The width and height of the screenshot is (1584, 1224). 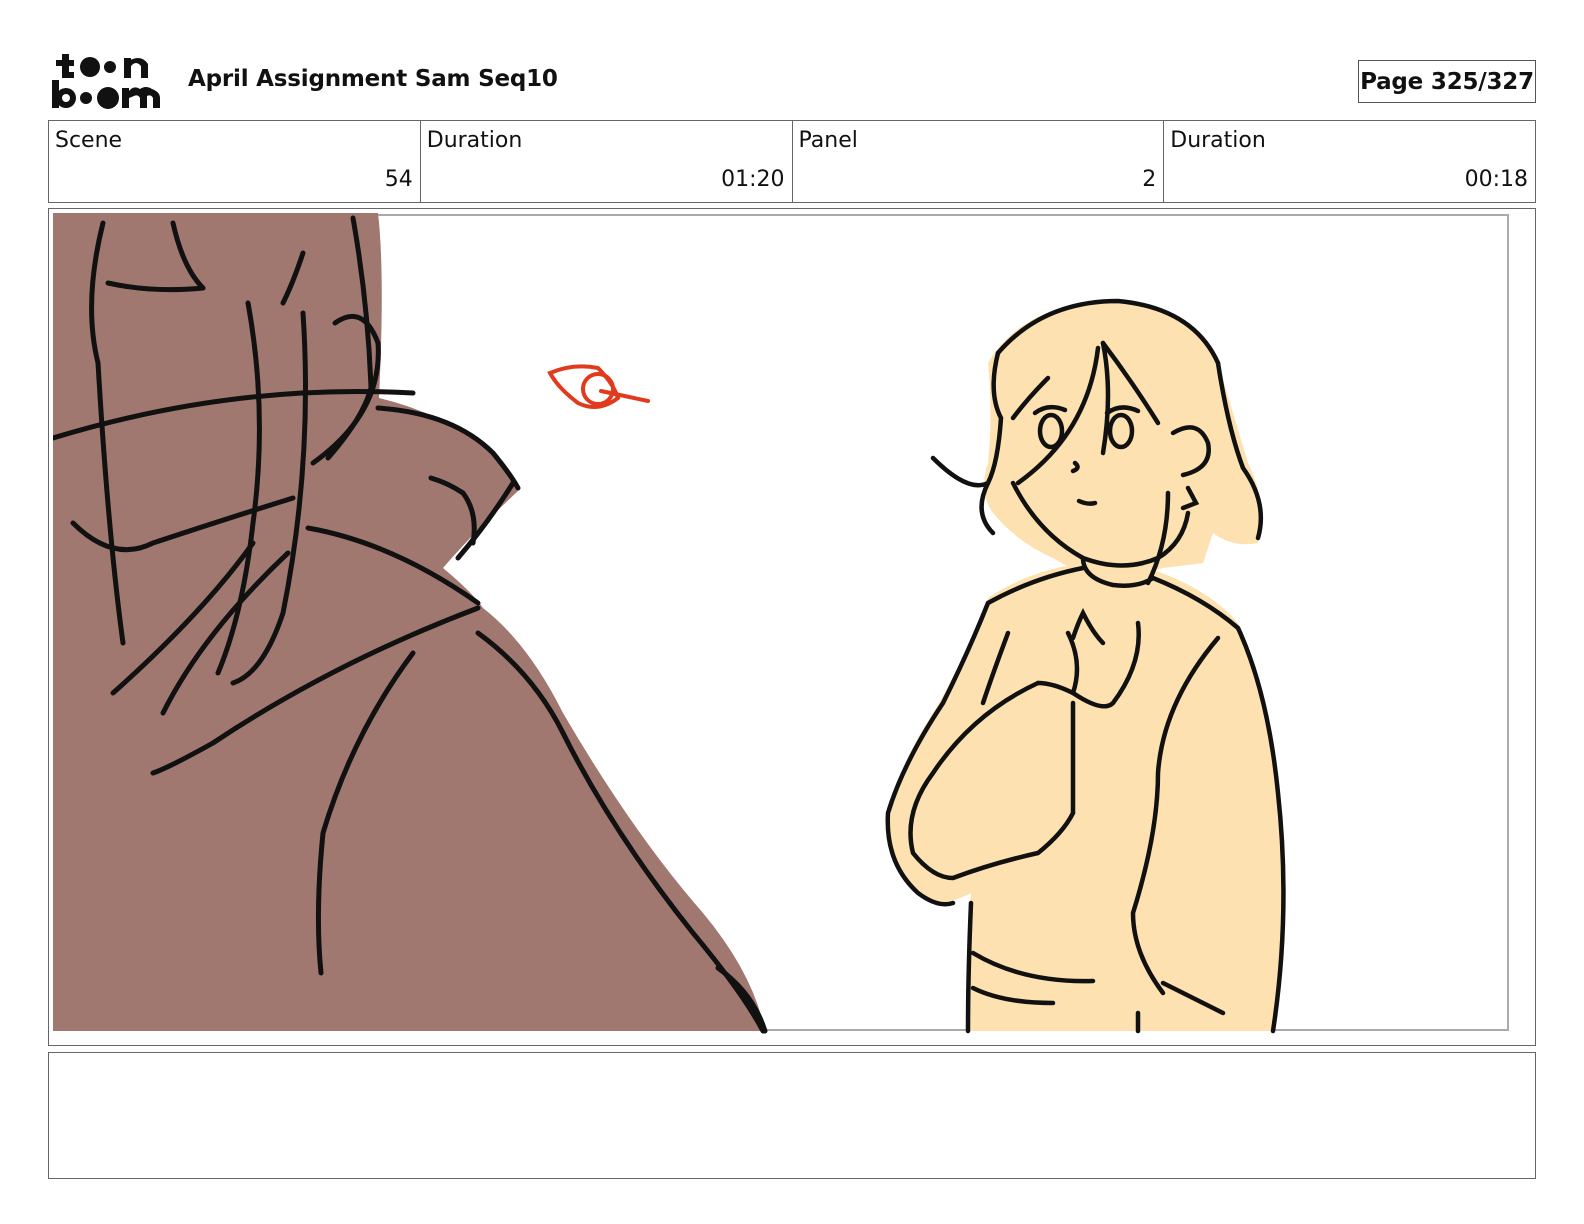 I want to click on scene-value: 54, so click(x=398, y=179).